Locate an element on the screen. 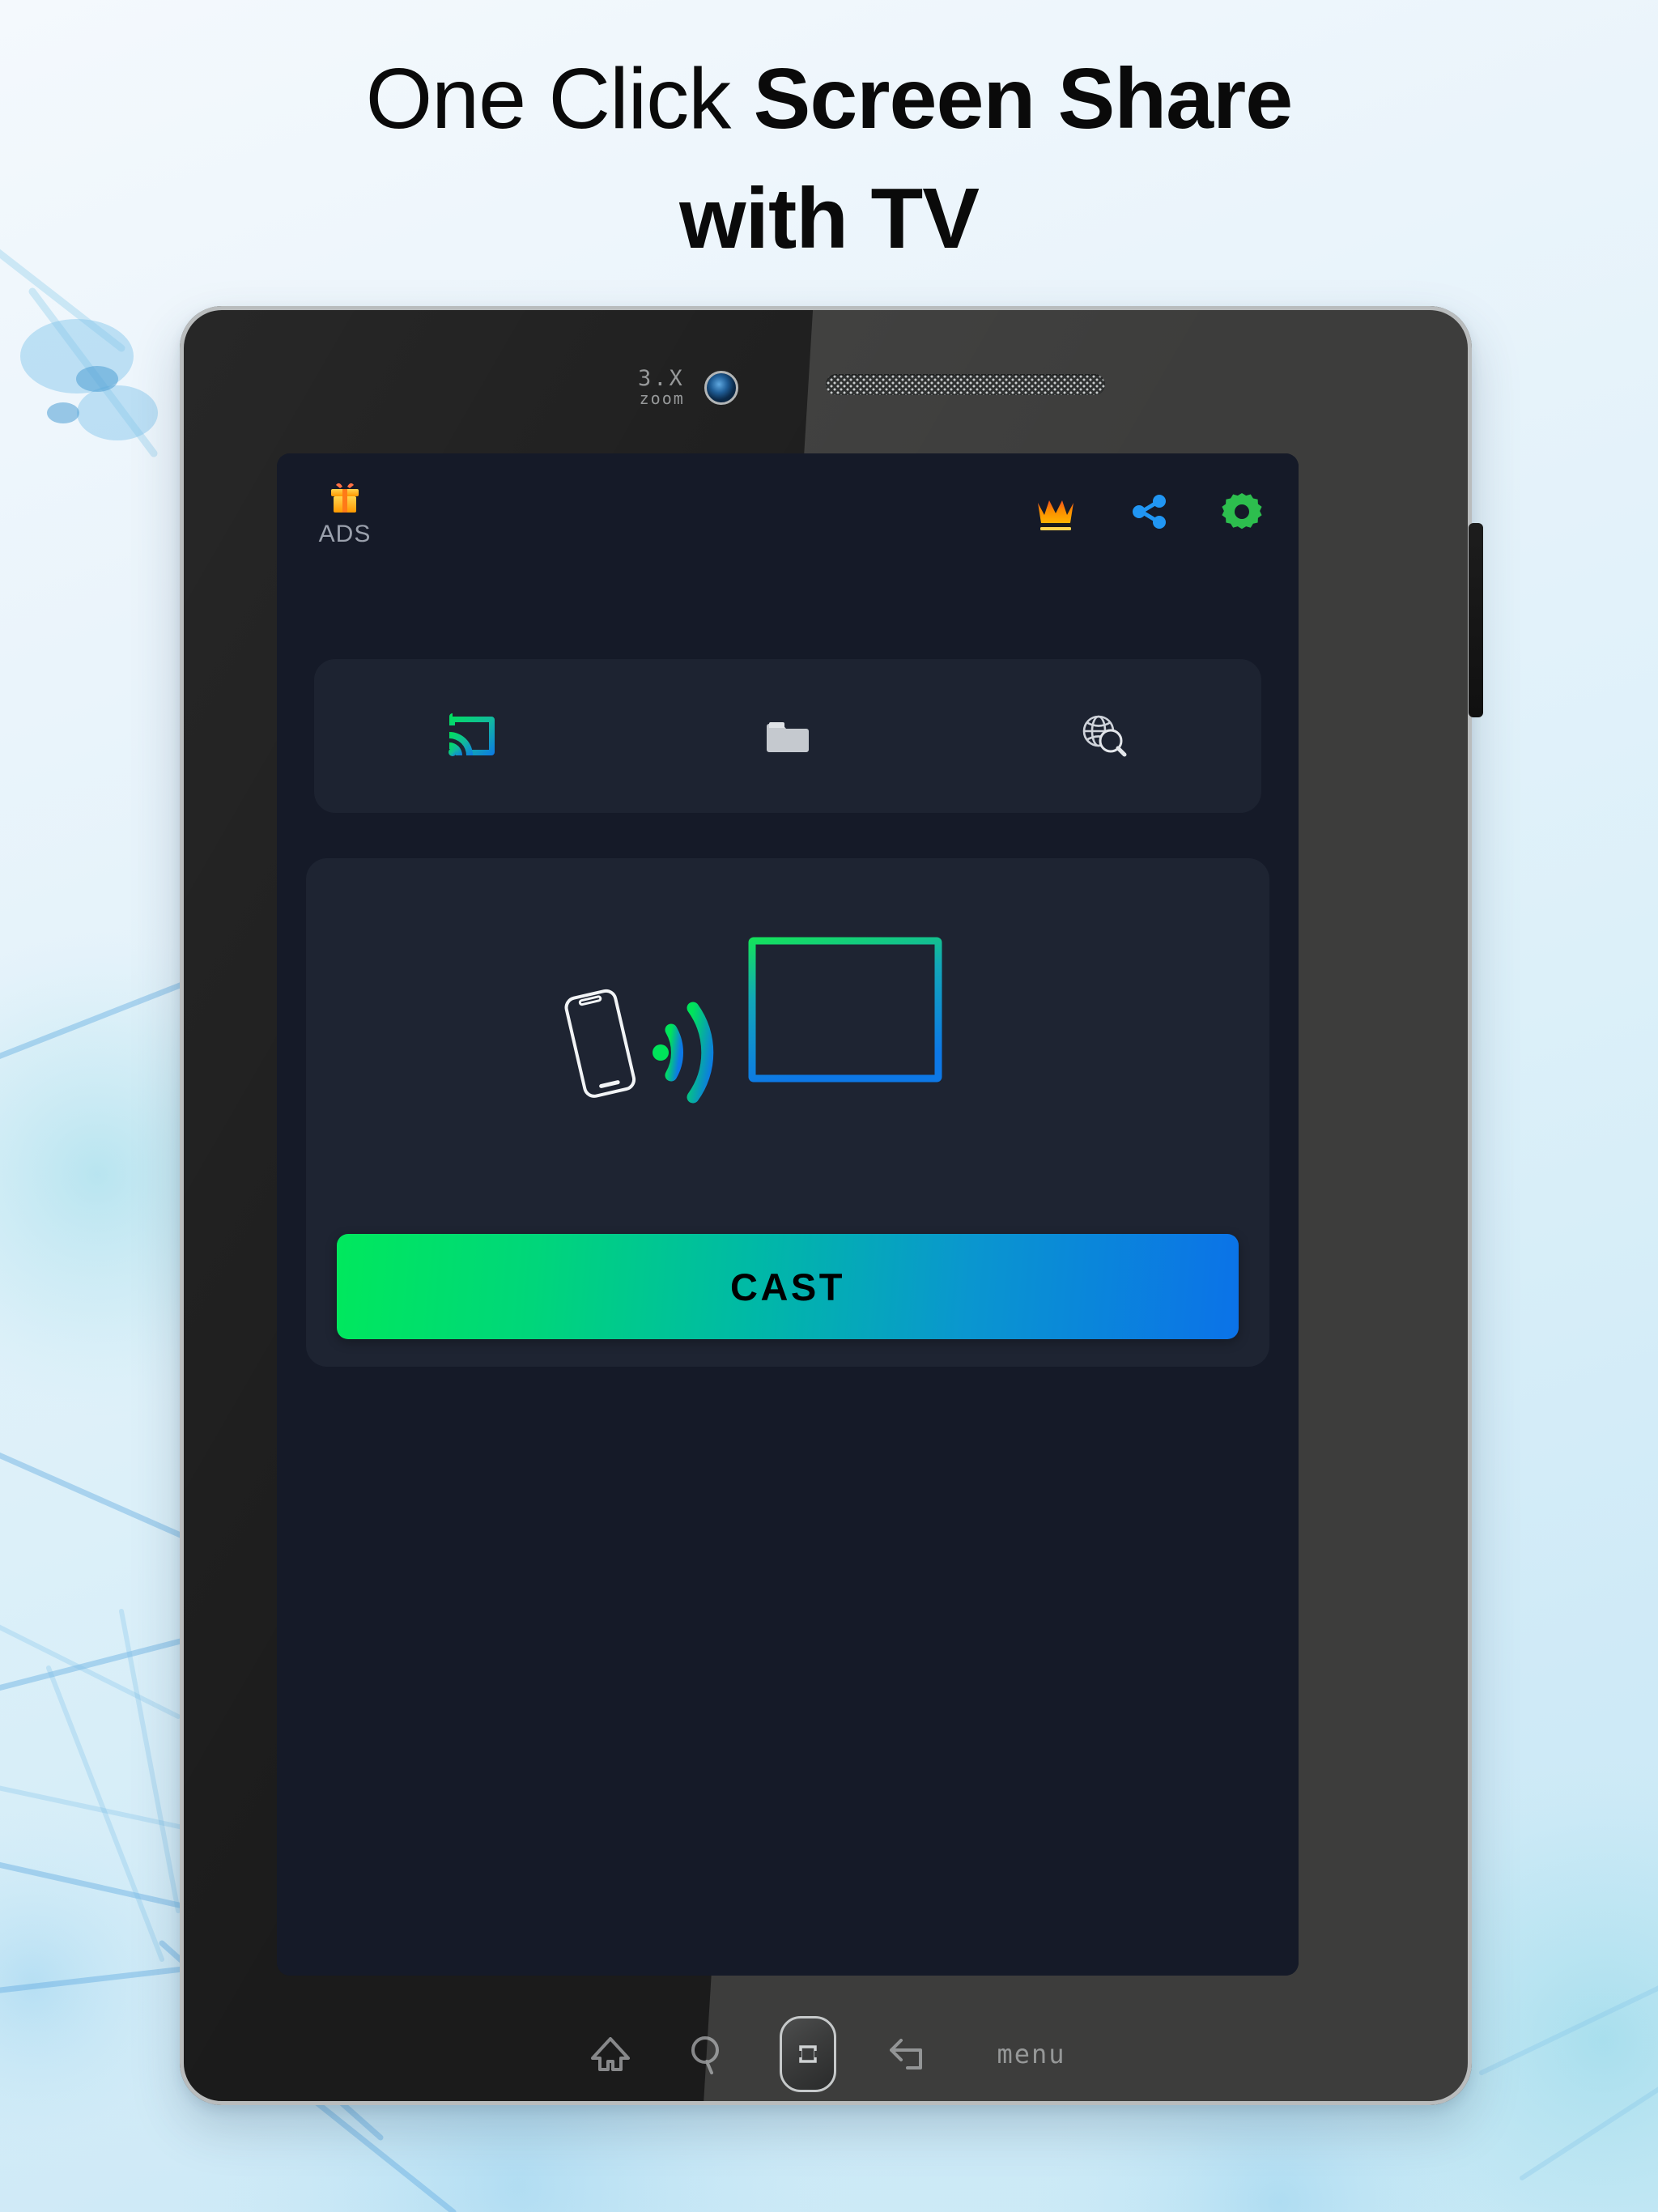  cast-button-label: CAST is located at coordinates (787, 1287).